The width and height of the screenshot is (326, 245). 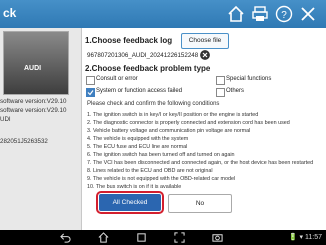 What do you see at coordinates (139, 91) in the screenshot?
I see `system-access-failed-label: System or function access failed` at bounding box center [139, 91].